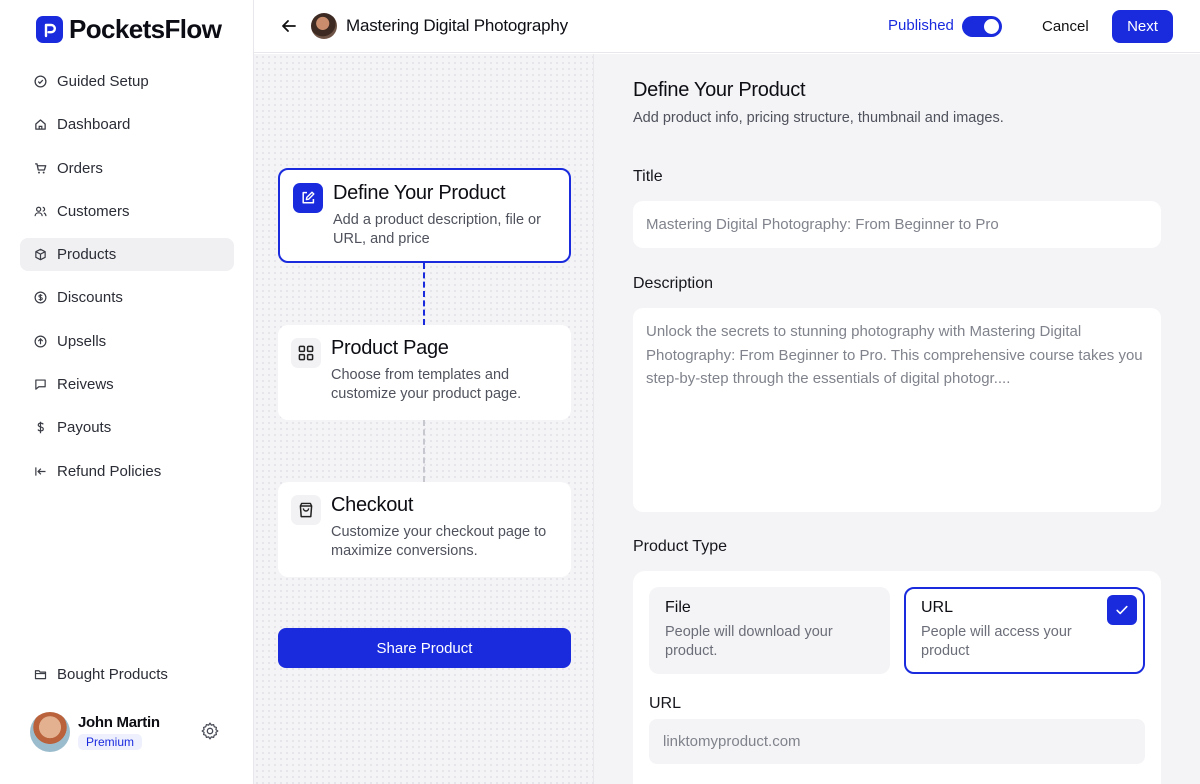 Image resolution: width=1200 pixels, height=784 pixels. What do you see at coordinates (306, 353) in the screenshot?
I see `grid-icon` at bounding box center [306, 353].